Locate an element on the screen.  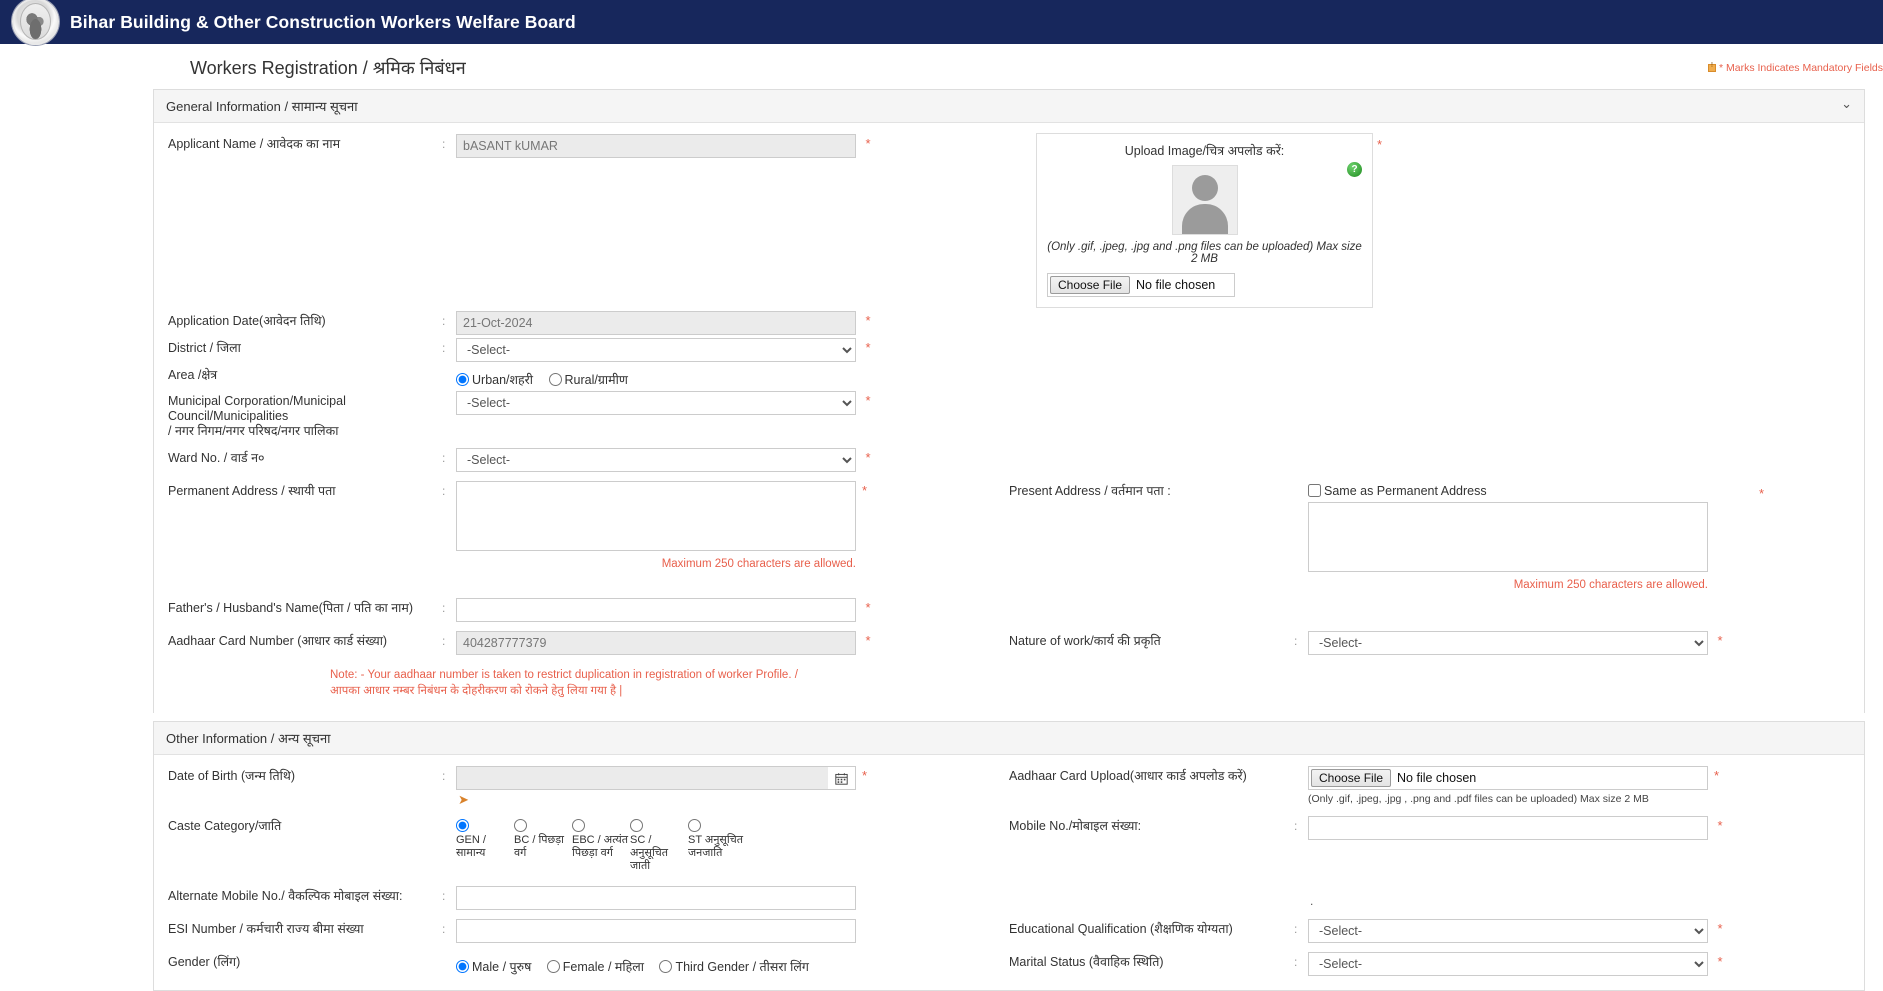
area-radio-urban is located at coordinates (462, 379).